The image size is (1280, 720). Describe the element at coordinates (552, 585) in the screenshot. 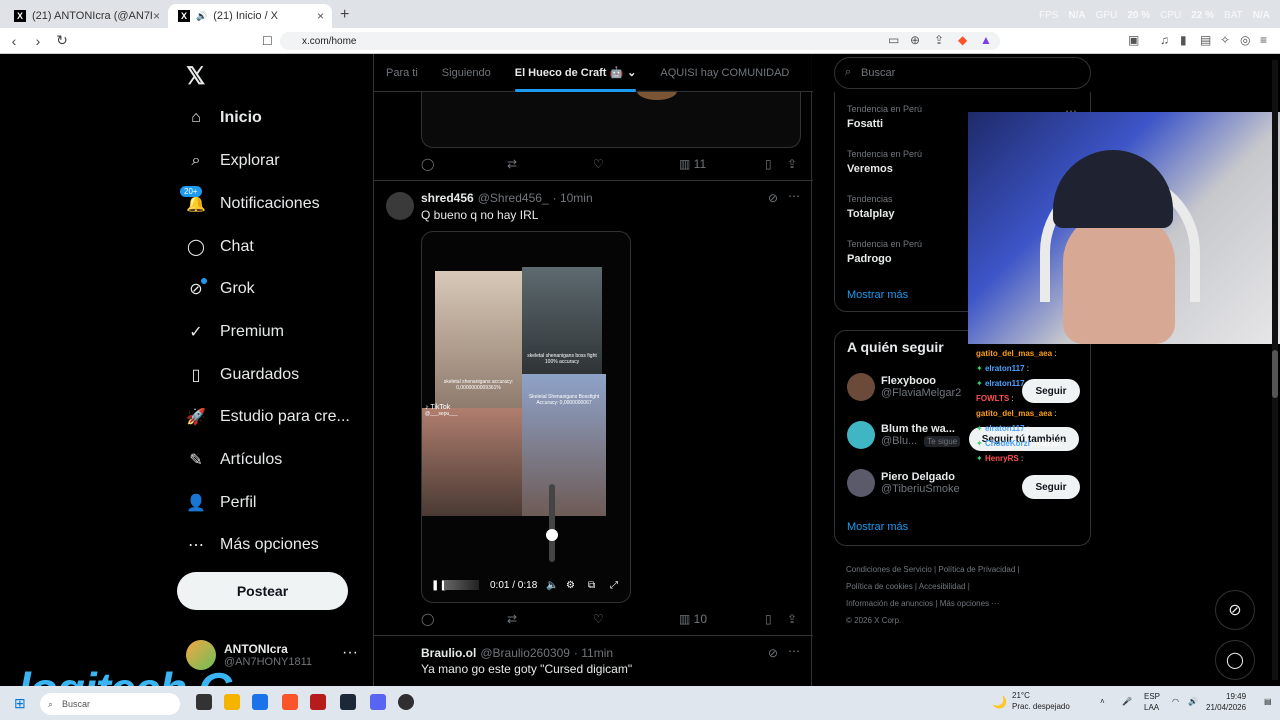

I see `volume-icon: 🔈` at that location.